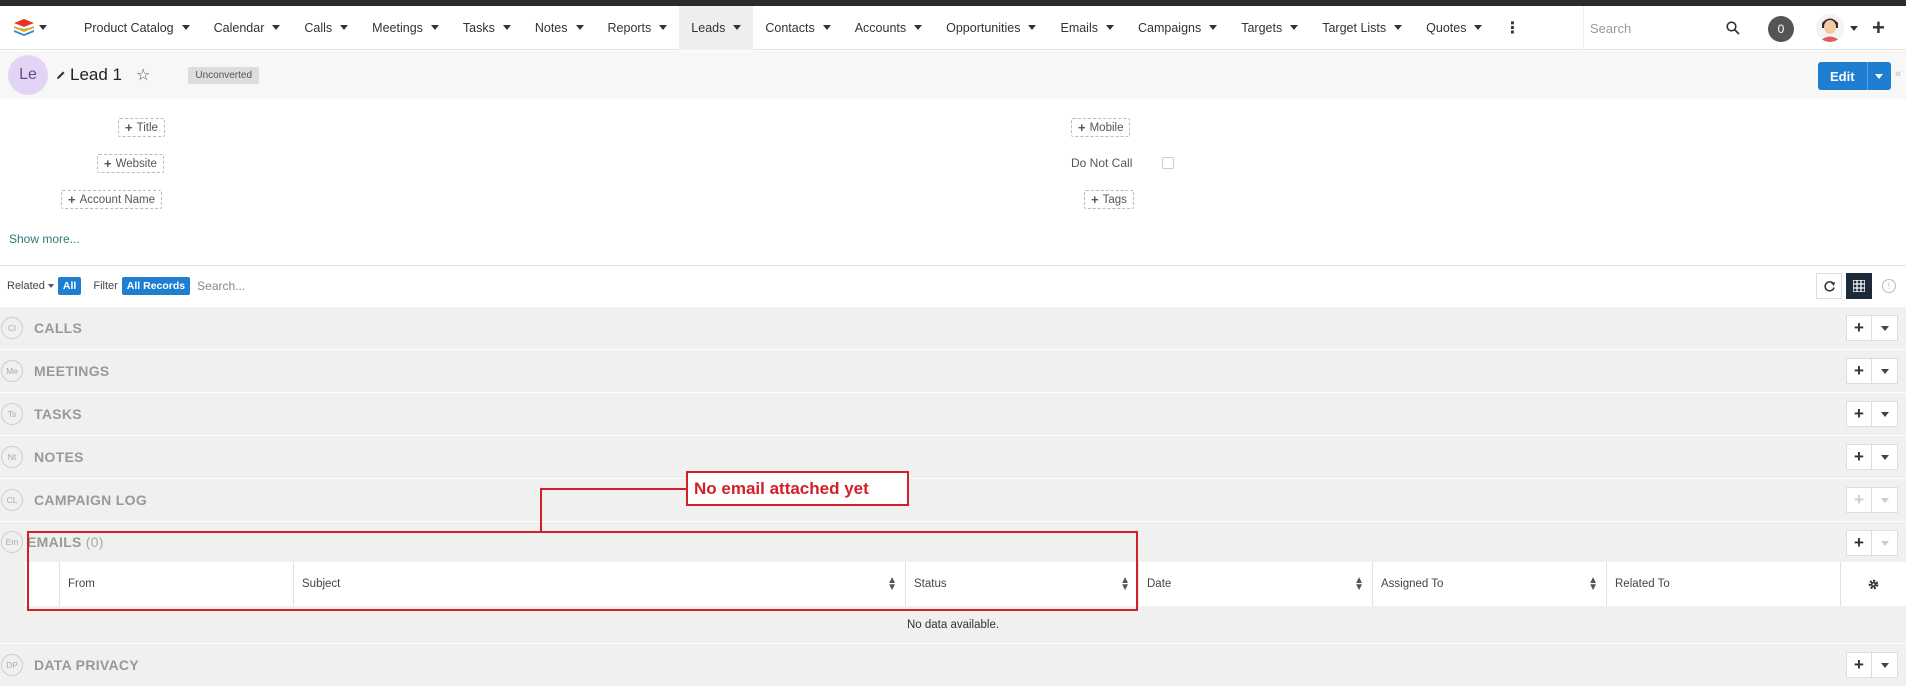 This screenshot has height=695, width=1906. I want to click on panel-actions: +, so click(1872, 328).